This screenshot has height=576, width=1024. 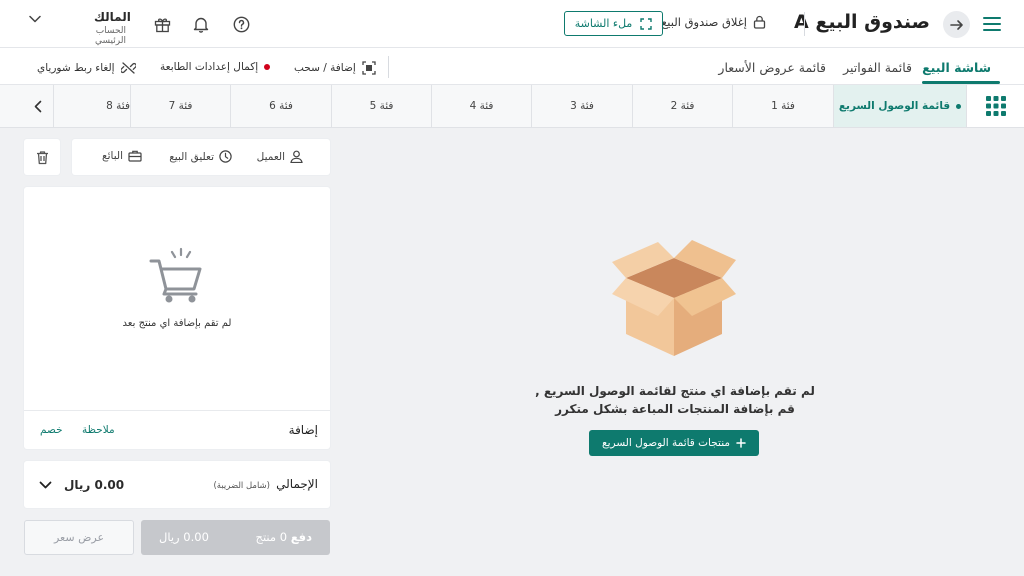 What do you see at coordinates (112, 17) in the screenshot?
I see `owner-name: المالك` at bounding box center [112, 17].